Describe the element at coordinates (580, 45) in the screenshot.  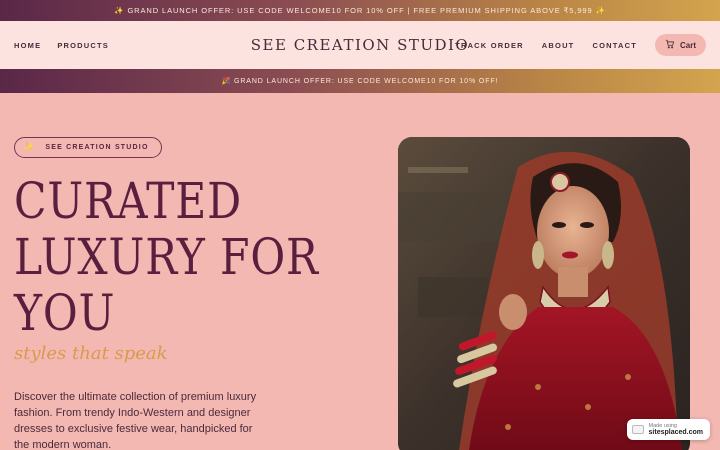
I see `nav-right-links: TRACK ORDER ABOUT CONTACT Cart` at that location.